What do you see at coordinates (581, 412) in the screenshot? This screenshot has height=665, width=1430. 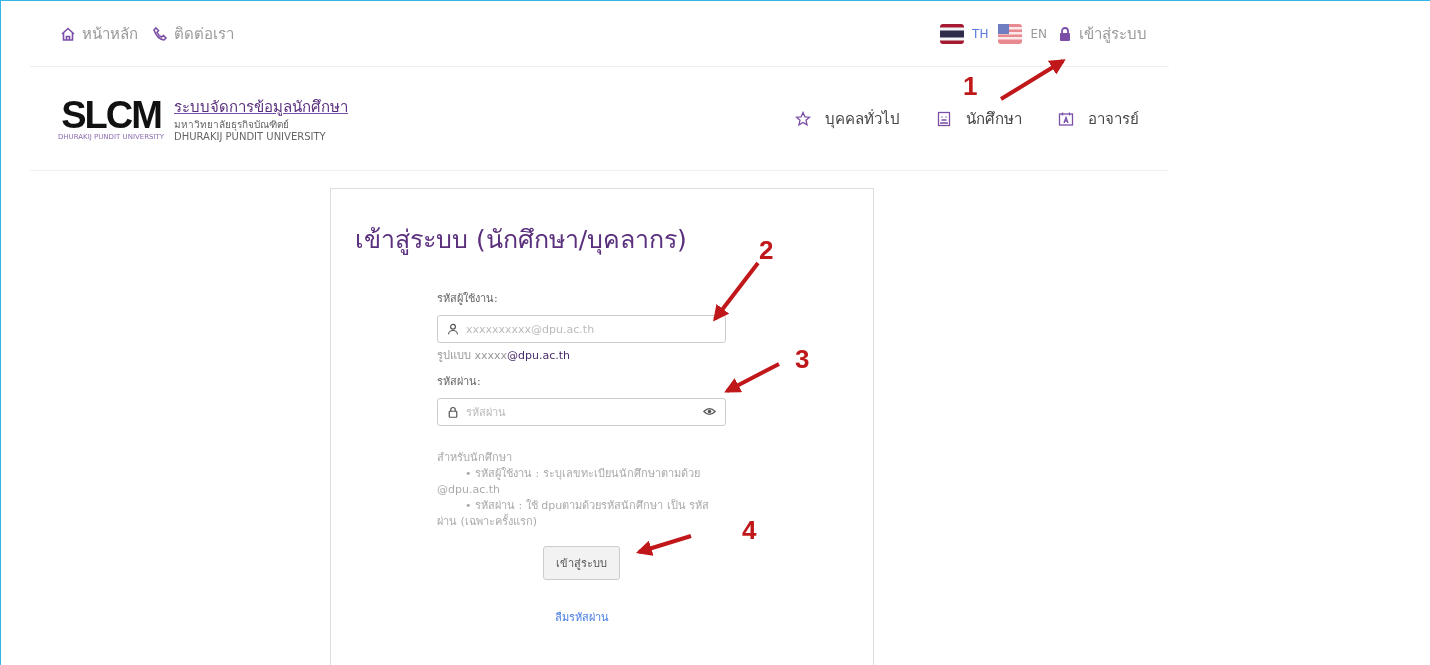 I see `password-field: รหัสผ่าน` at bounding box center [581, 412].